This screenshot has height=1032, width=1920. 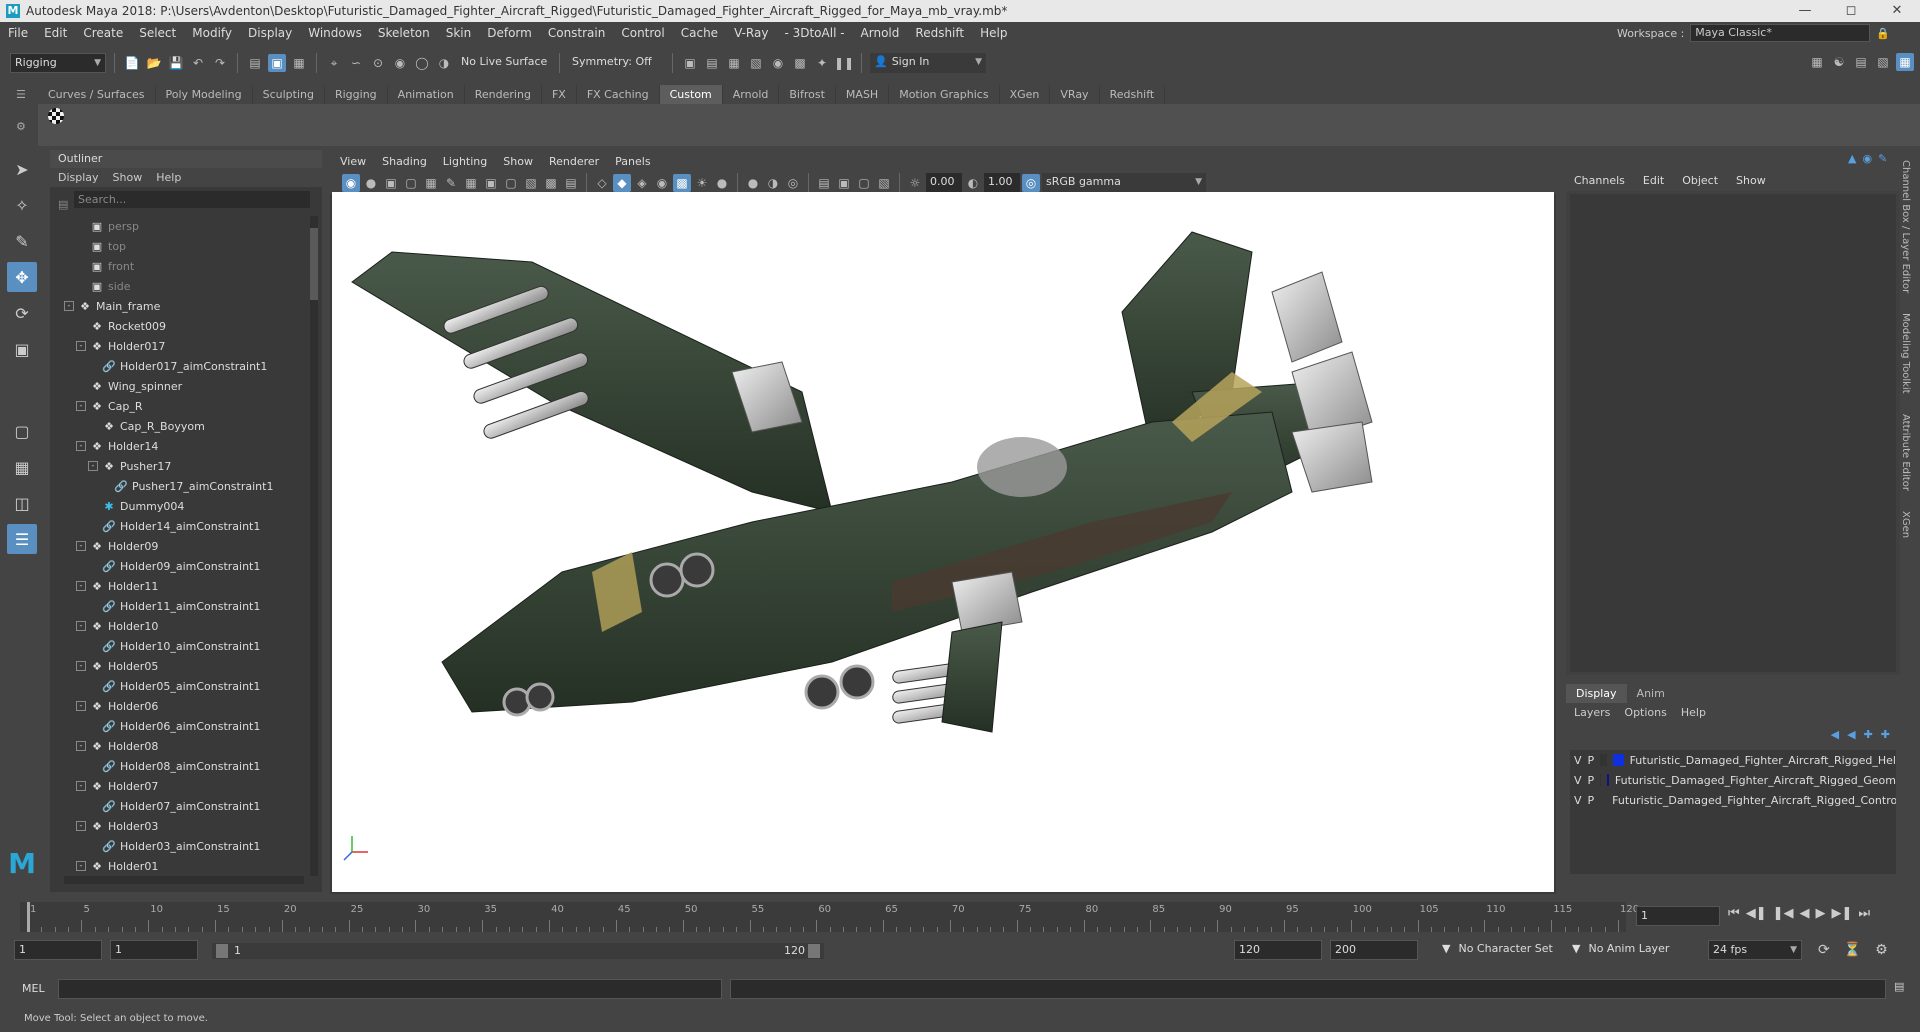 I want to click on move-tool-icon: ✥, so click(x=22, y=277).